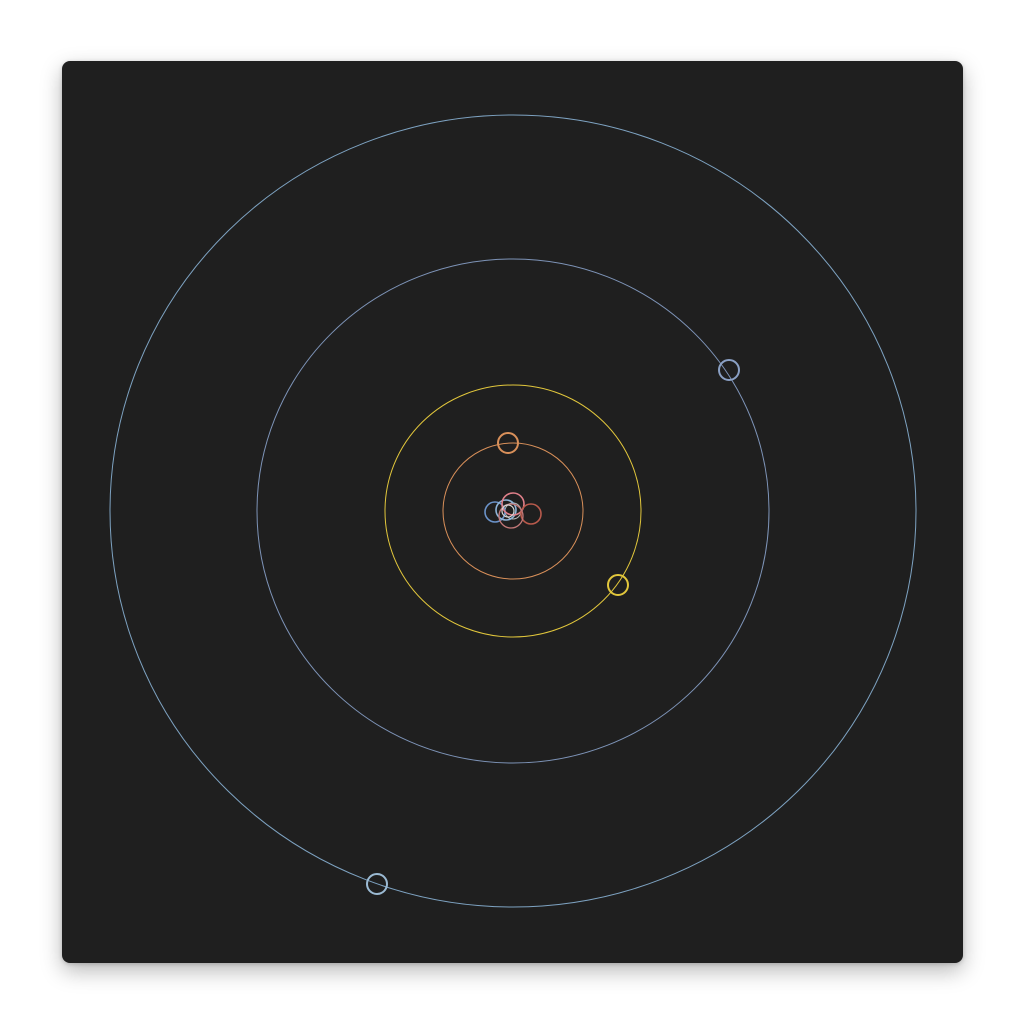 The width and height of the screenshot is (1024, 1024). Describe the element at coordinates (618, 585) in the screenshot. I see `planet-yellow` at that location.